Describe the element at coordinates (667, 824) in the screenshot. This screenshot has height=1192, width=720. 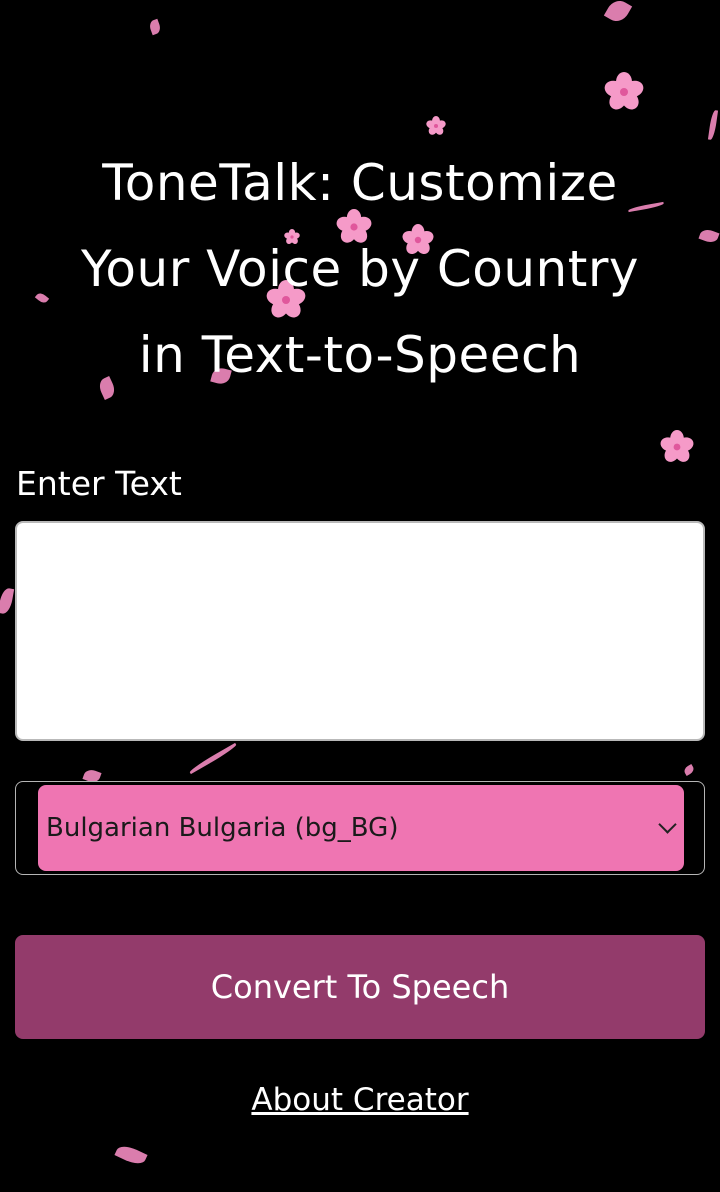
I see `chevron-down-icon` at that location.